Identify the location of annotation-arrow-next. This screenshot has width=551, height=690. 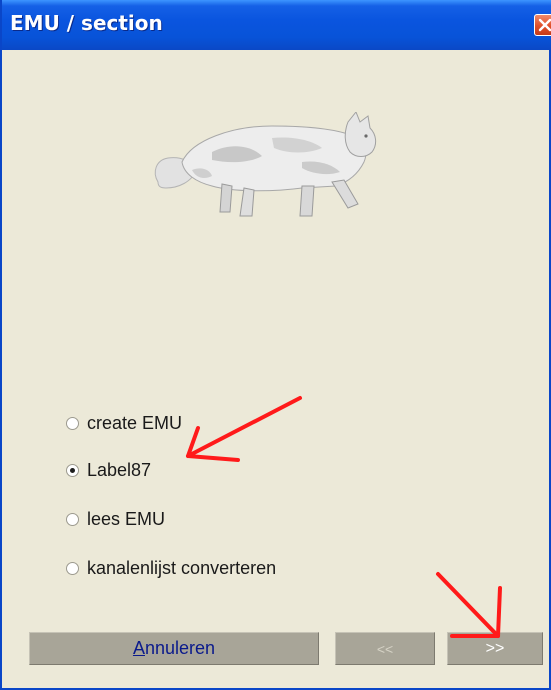
(469, 605).